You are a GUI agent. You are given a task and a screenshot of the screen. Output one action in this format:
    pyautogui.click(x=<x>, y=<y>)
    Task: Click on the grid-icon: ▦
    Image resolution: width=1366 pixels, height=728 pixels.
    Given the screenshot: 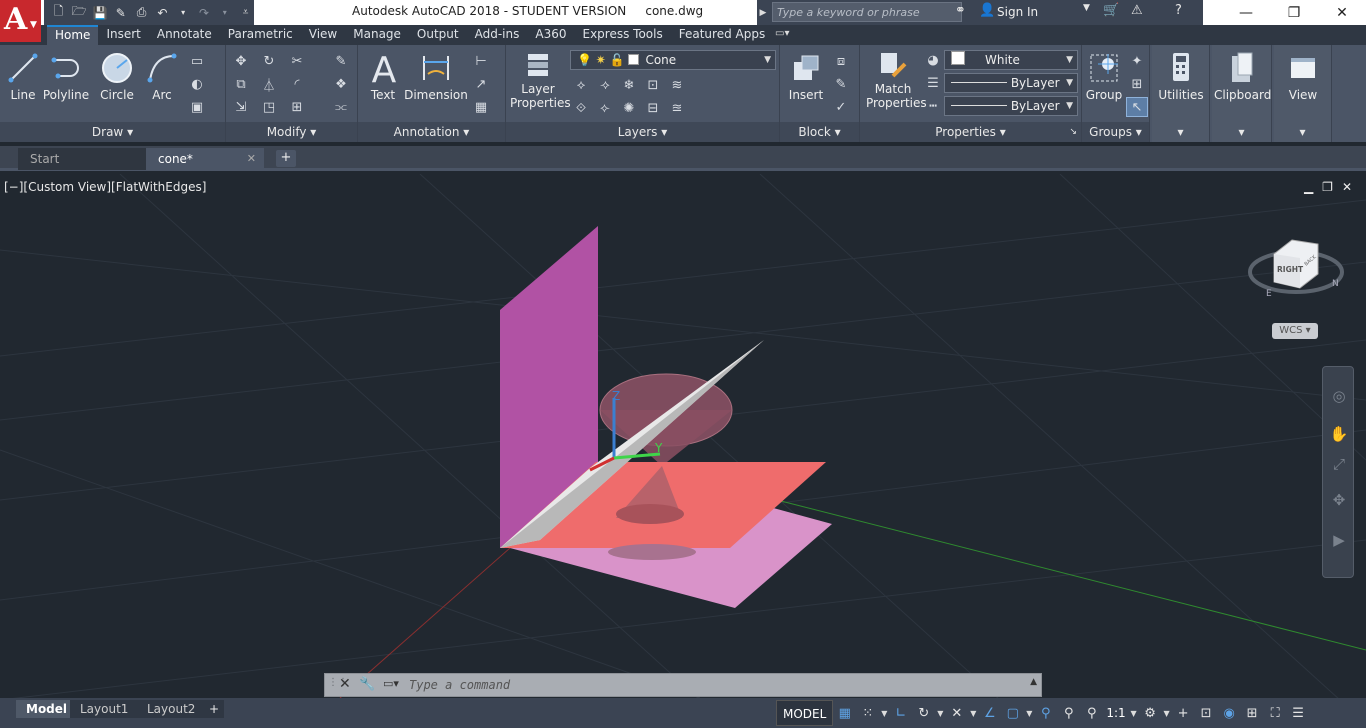 What is the action you would take?
    pyautogui.click(x=844, y=713)
    